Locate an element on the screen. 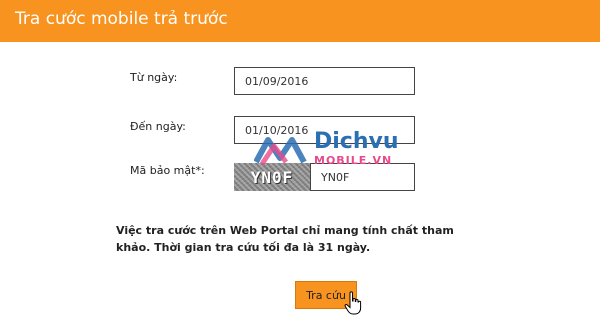  from-date-input is located at coordinates (324, 81).